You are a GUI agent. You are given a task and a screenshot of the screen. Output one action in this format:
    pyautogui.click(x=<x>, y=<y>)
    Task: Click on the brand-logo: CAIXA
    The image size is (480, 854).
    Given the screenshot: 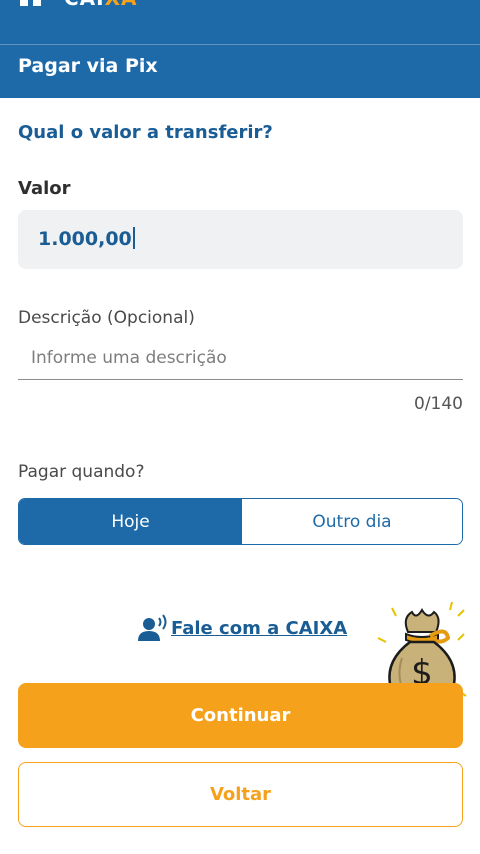 What is the action you would take?
    pyautogui.click(x=101, y=5)
    